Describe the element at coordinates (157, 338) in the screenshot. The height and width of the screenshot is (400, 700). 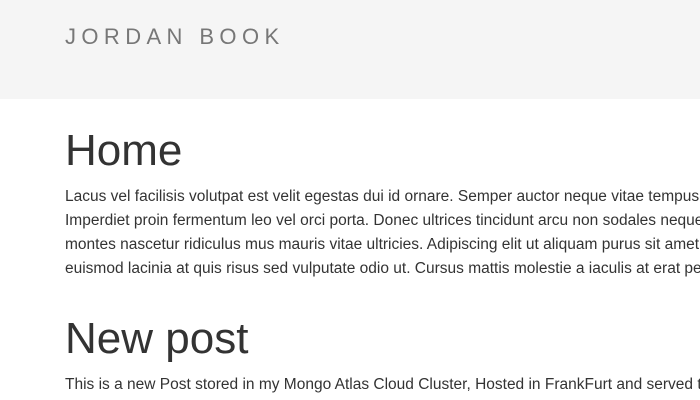
I see `post-title-new-post: New post` at that location.